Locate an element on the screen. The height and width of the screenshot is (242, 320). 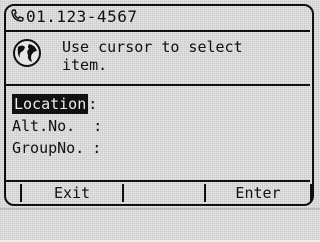
field-group-no: GroupNo.: is located at coordinates (56, 148).